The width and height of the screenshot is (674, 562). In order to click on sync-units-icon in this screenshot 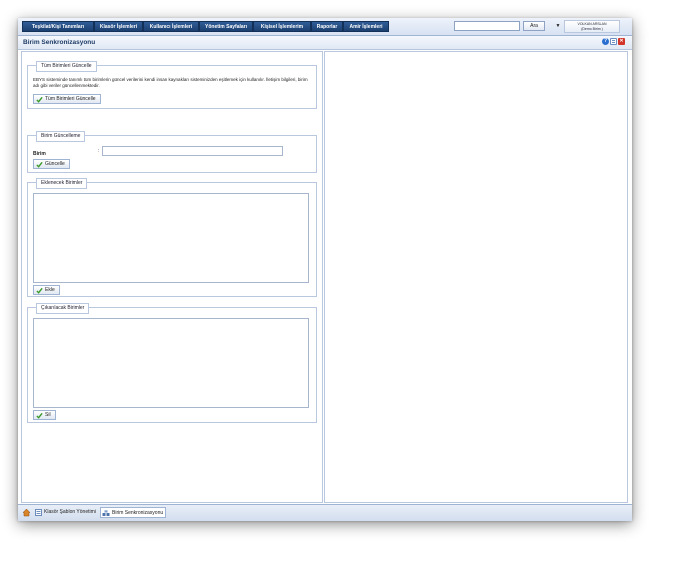, I will do `click(106, 513)`.